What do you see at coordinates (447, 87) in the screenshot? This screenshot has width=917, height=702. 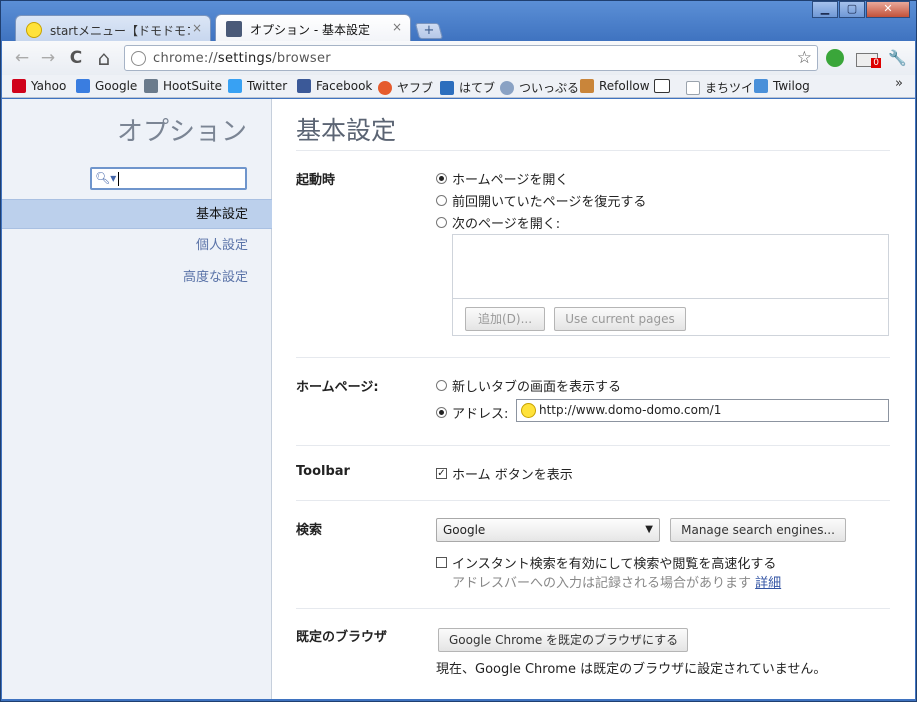 I see `hatena-icon` at bounding box center [447, 87].